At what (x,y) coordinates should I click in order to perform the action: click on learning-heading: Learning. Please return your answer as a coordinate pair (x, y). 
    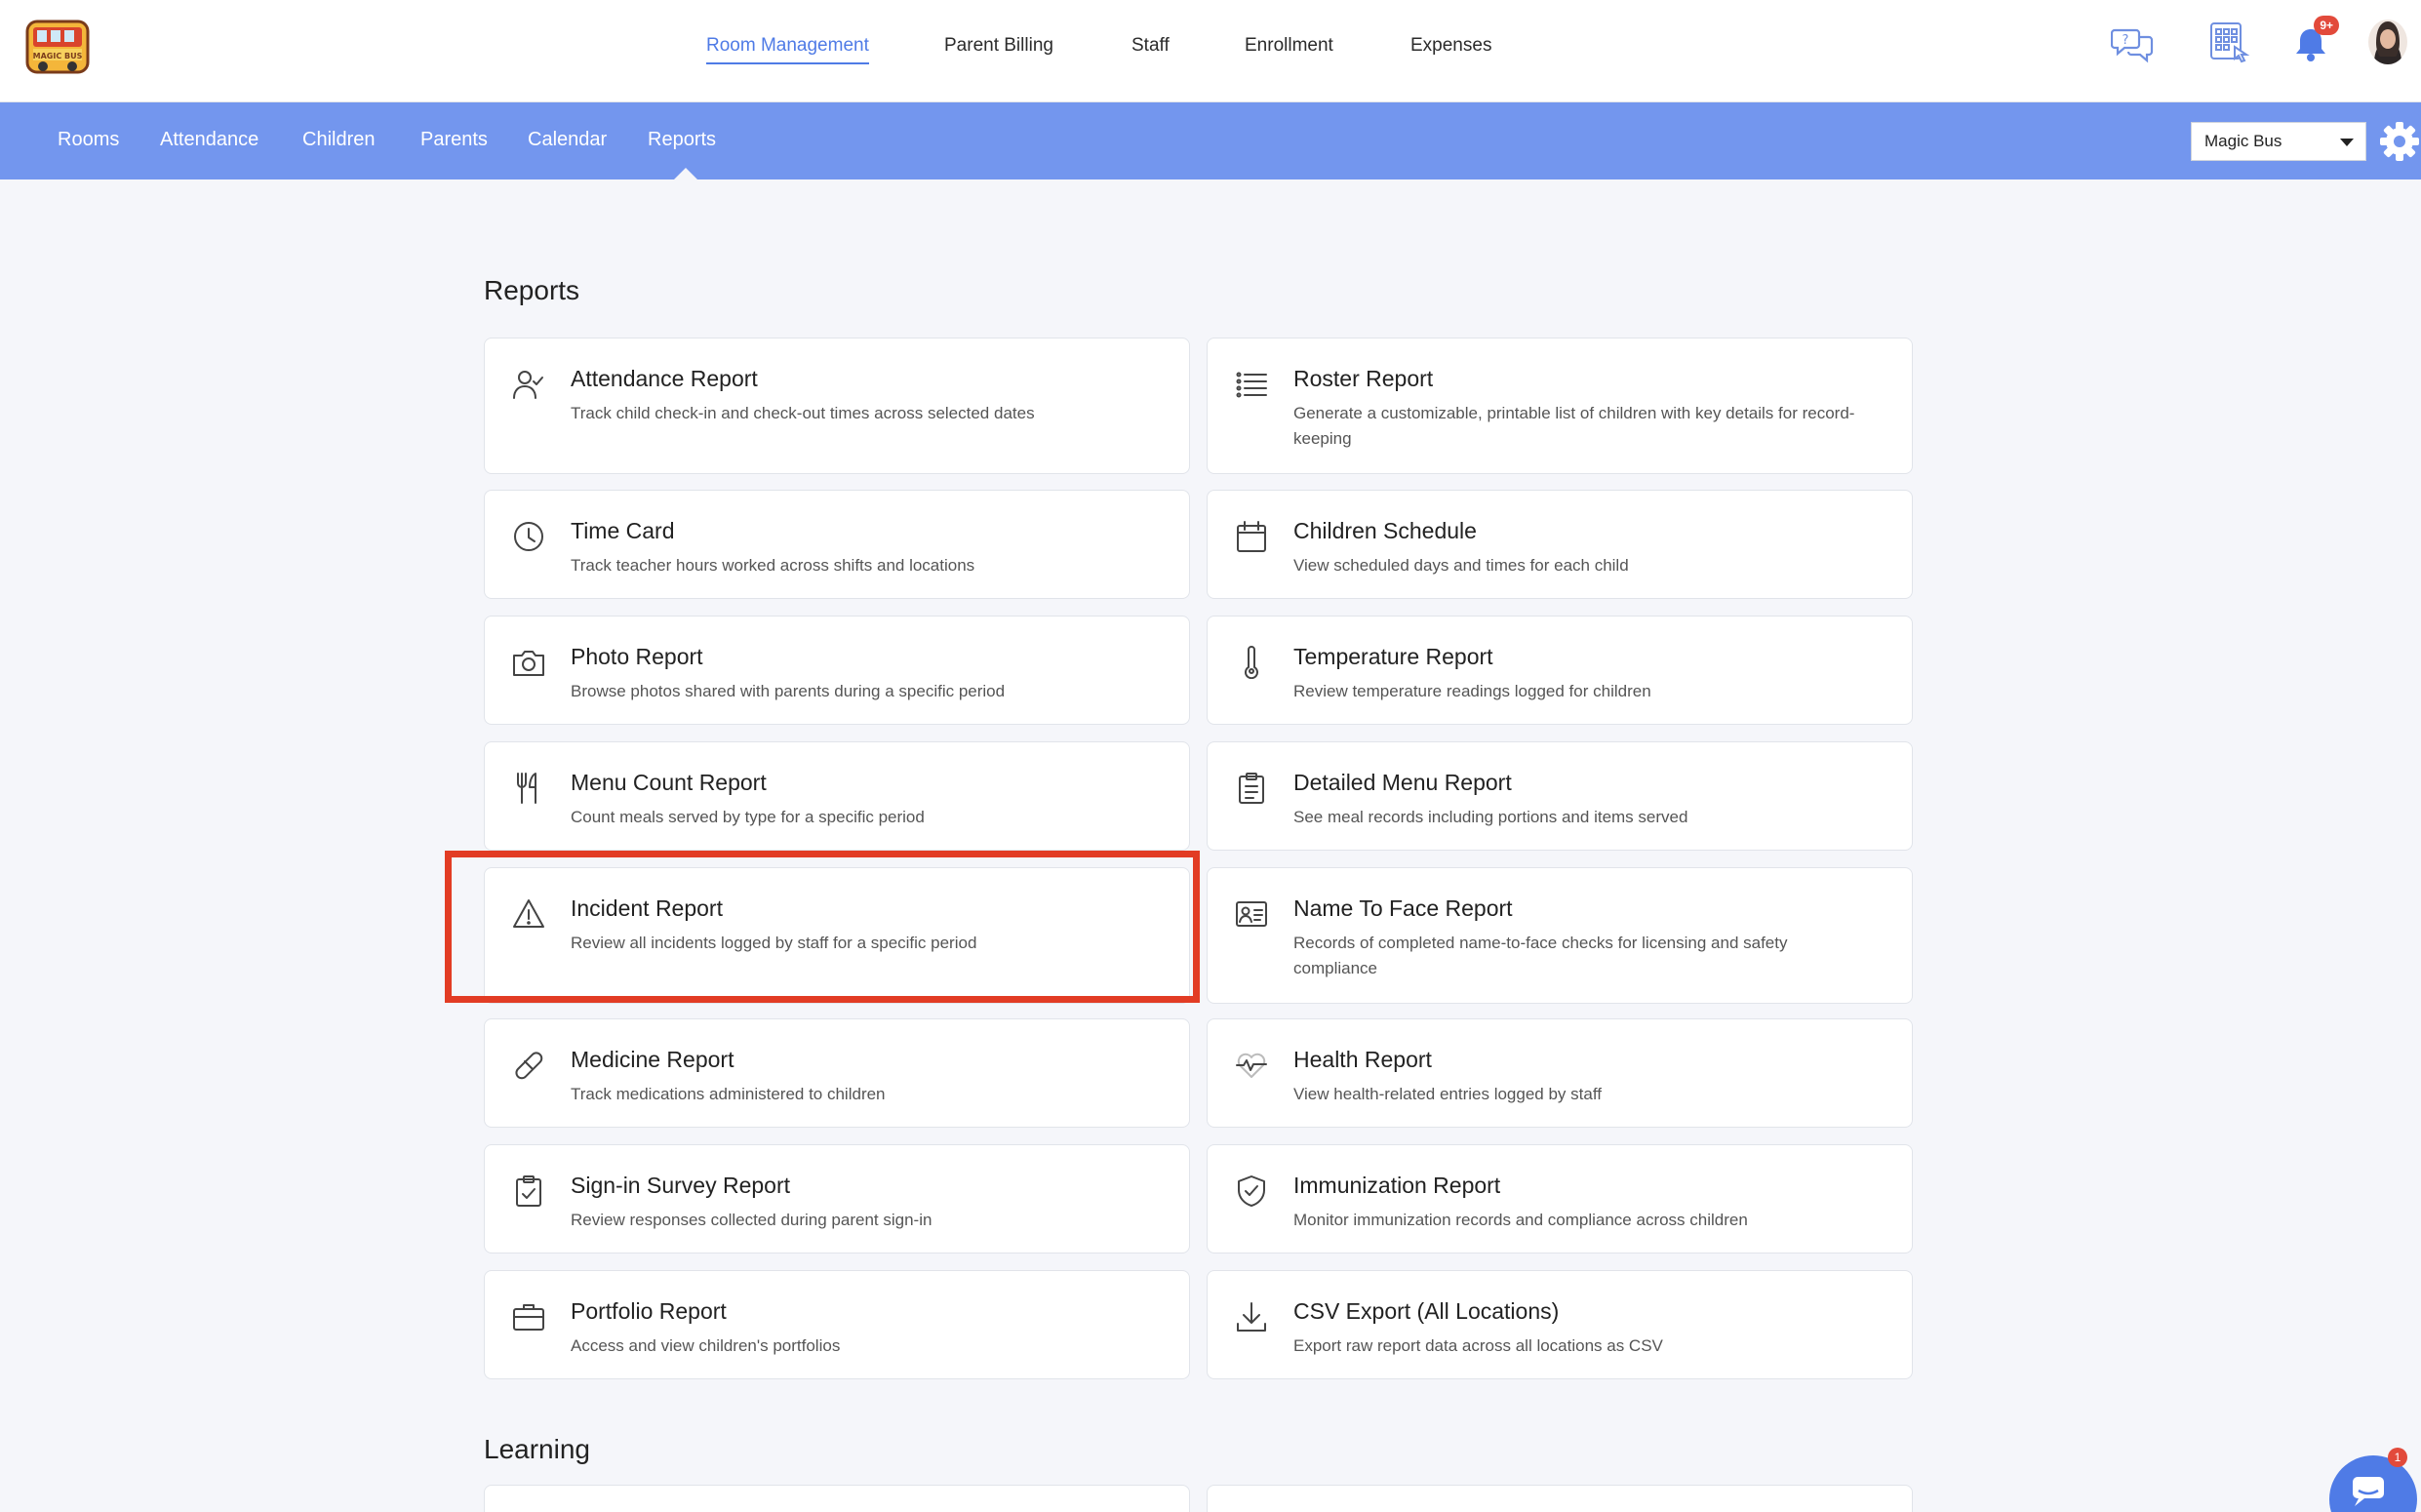
    Looking at the image, I should click on (537, 1449).